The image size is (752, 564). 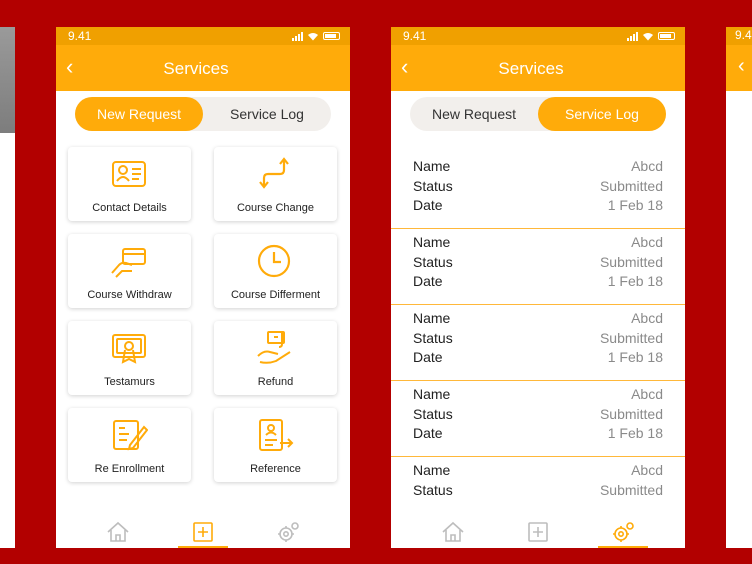 I want to click on service-label: Testamurs, so click(x=129, y=382).